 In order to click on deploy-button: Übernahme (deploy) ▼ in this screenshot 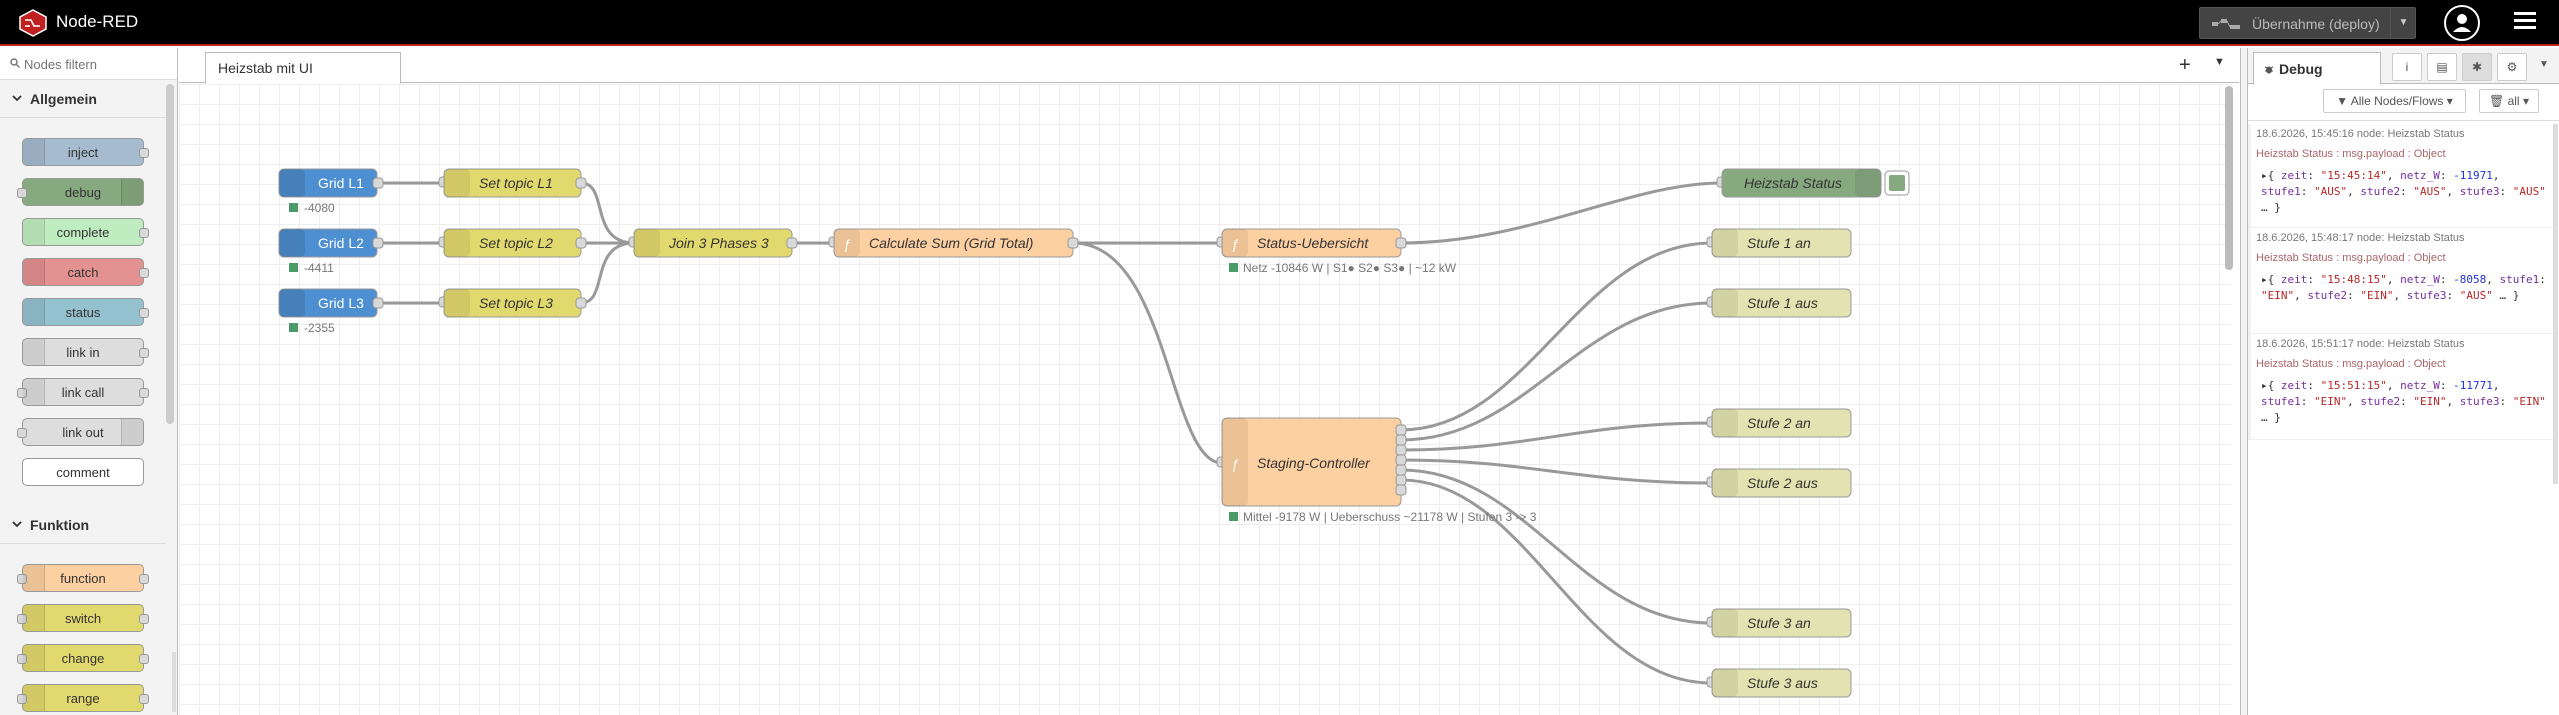, I will do `click(2307, 23)`.